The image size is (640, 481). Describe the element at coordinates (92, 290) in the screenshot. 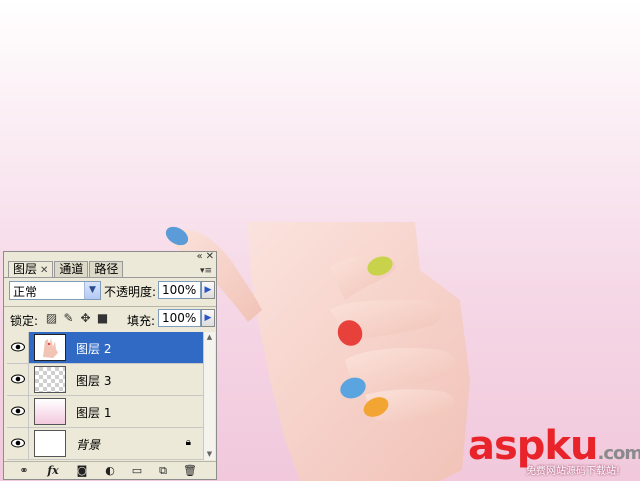

I see `chevron-down-icon: ▼` at that location.